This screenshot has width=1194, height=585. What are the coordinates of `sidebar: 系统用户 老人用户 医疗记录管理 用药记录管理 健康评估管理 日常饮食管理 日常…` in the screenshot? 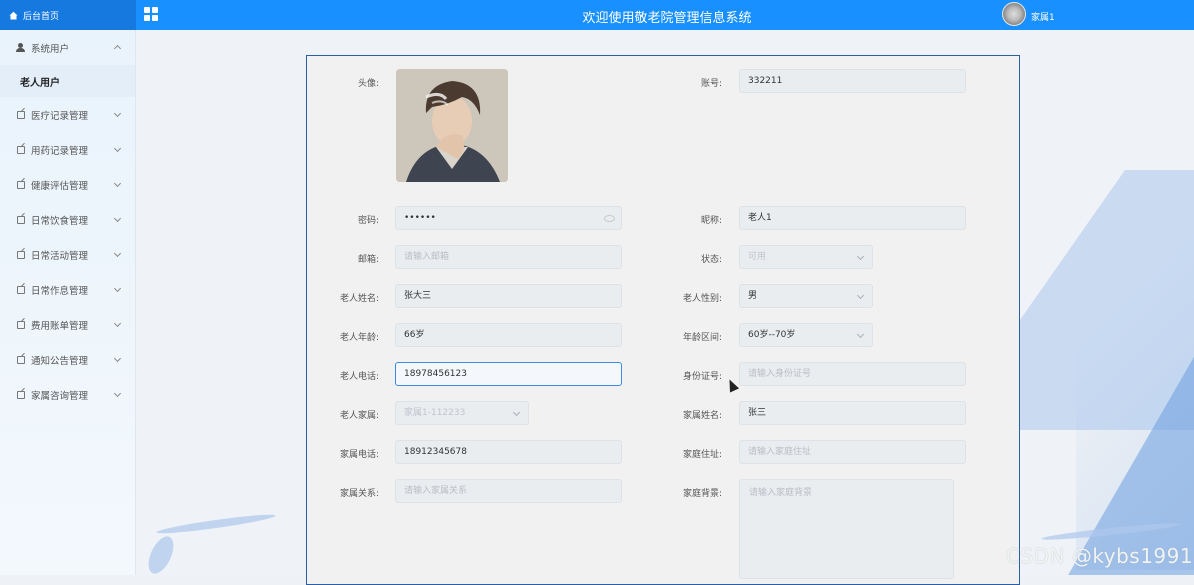 It's located at (68, 302).